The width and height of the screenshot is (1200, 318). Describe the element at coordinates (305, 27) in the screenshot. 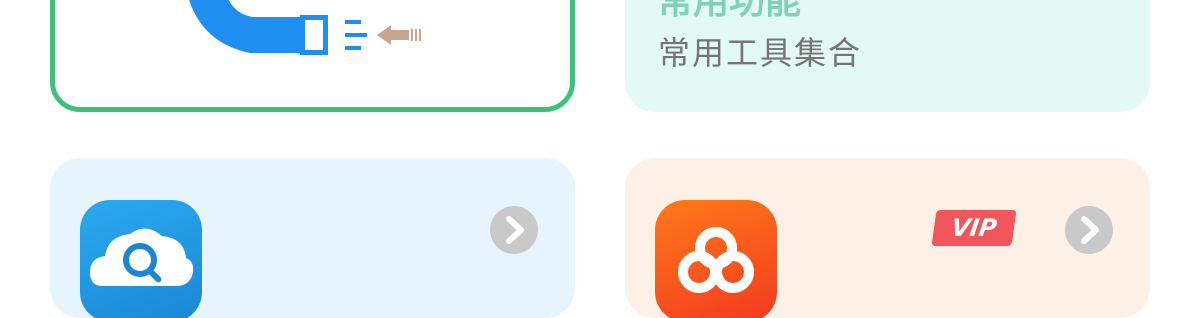

I see `magnet-icon` at that location.